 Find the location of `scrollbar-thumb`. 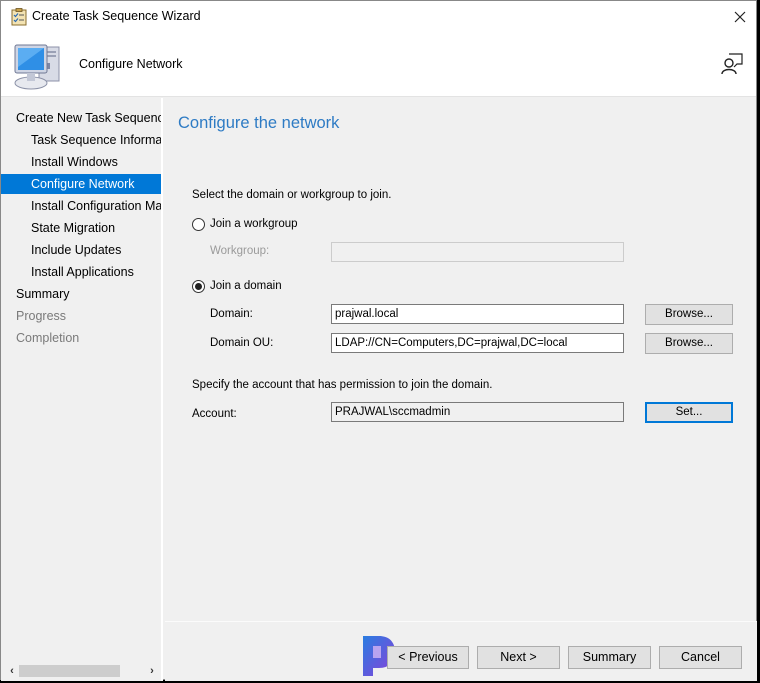

scrollbar-thumb is located at coordinates (69, 671).